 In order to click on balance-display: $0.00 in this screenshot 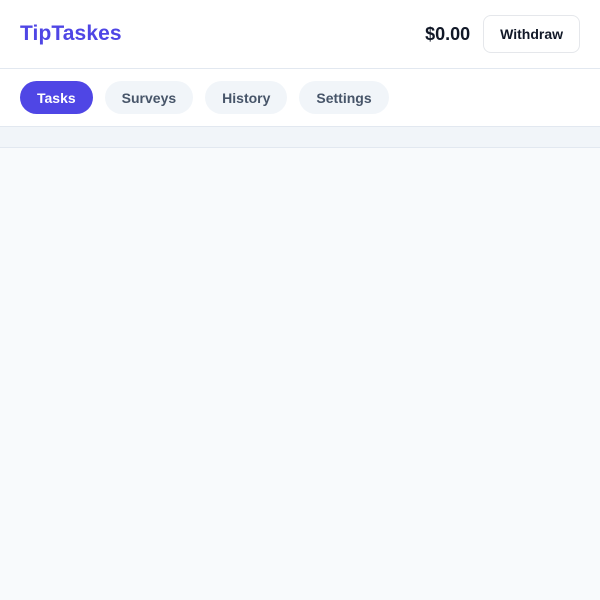, I will do `click(448, 33)`.